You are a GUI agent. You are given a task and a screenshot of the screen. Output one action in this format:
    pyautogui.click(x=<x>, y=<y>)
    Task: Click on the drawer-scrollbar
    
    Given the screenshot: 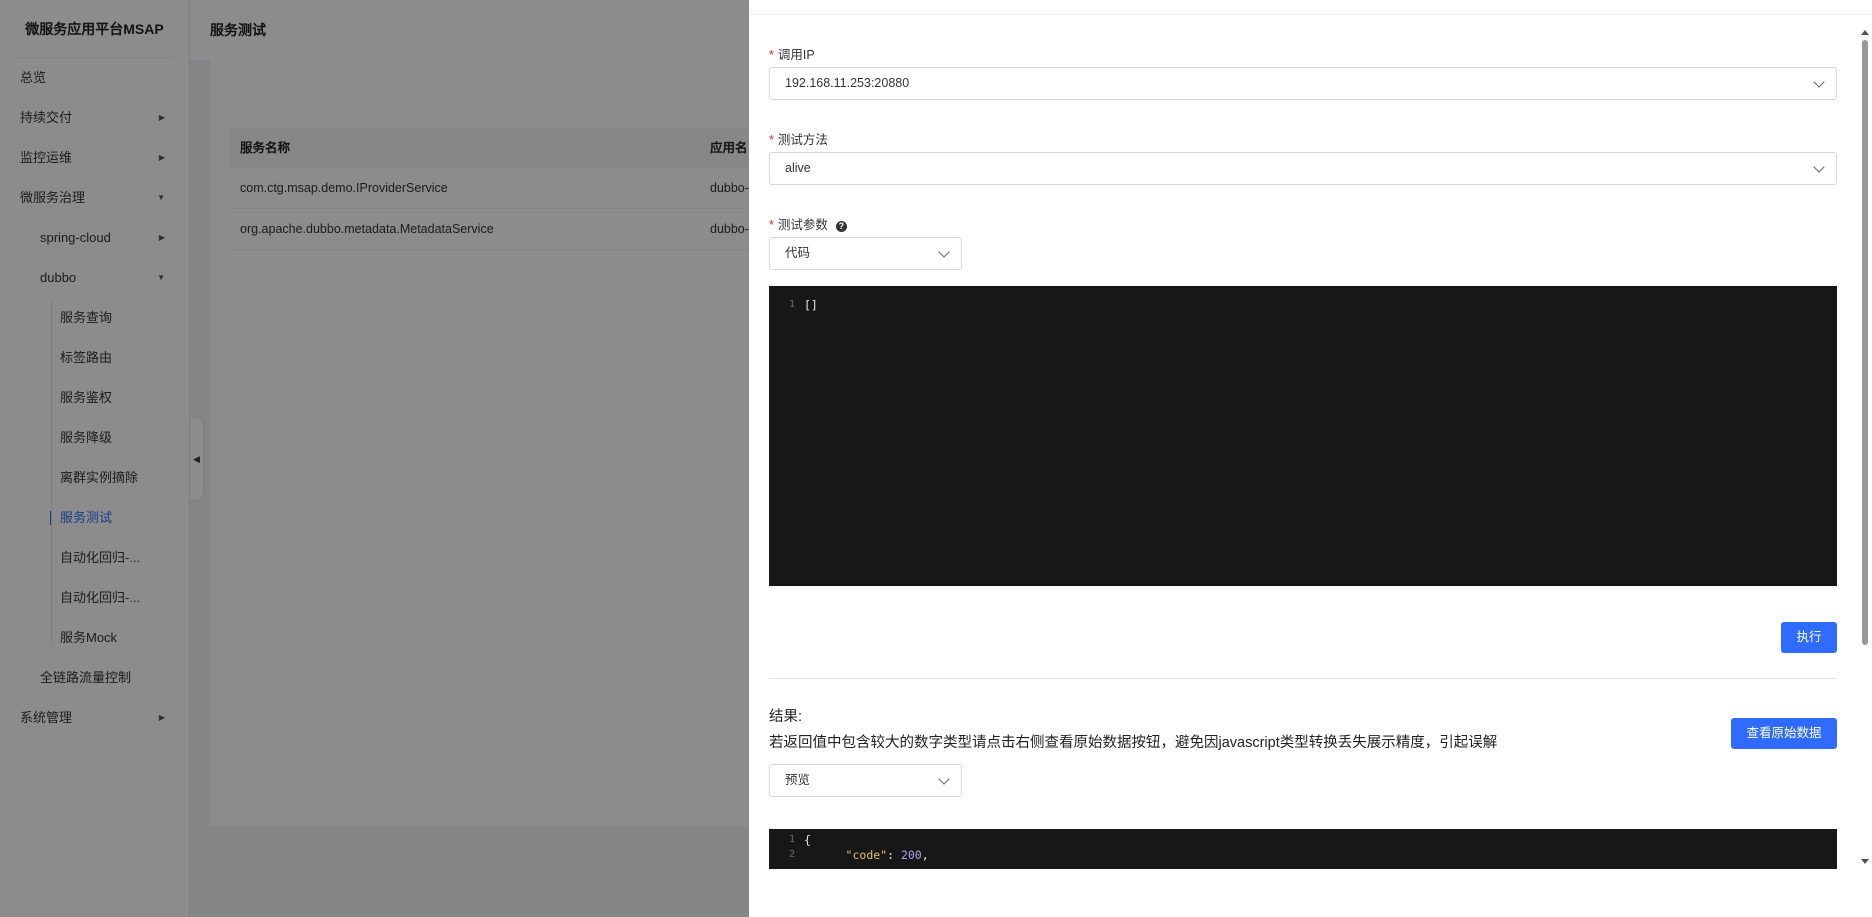 What is the action you would take?
    pyautogui.click(x=1865, y=447)
    